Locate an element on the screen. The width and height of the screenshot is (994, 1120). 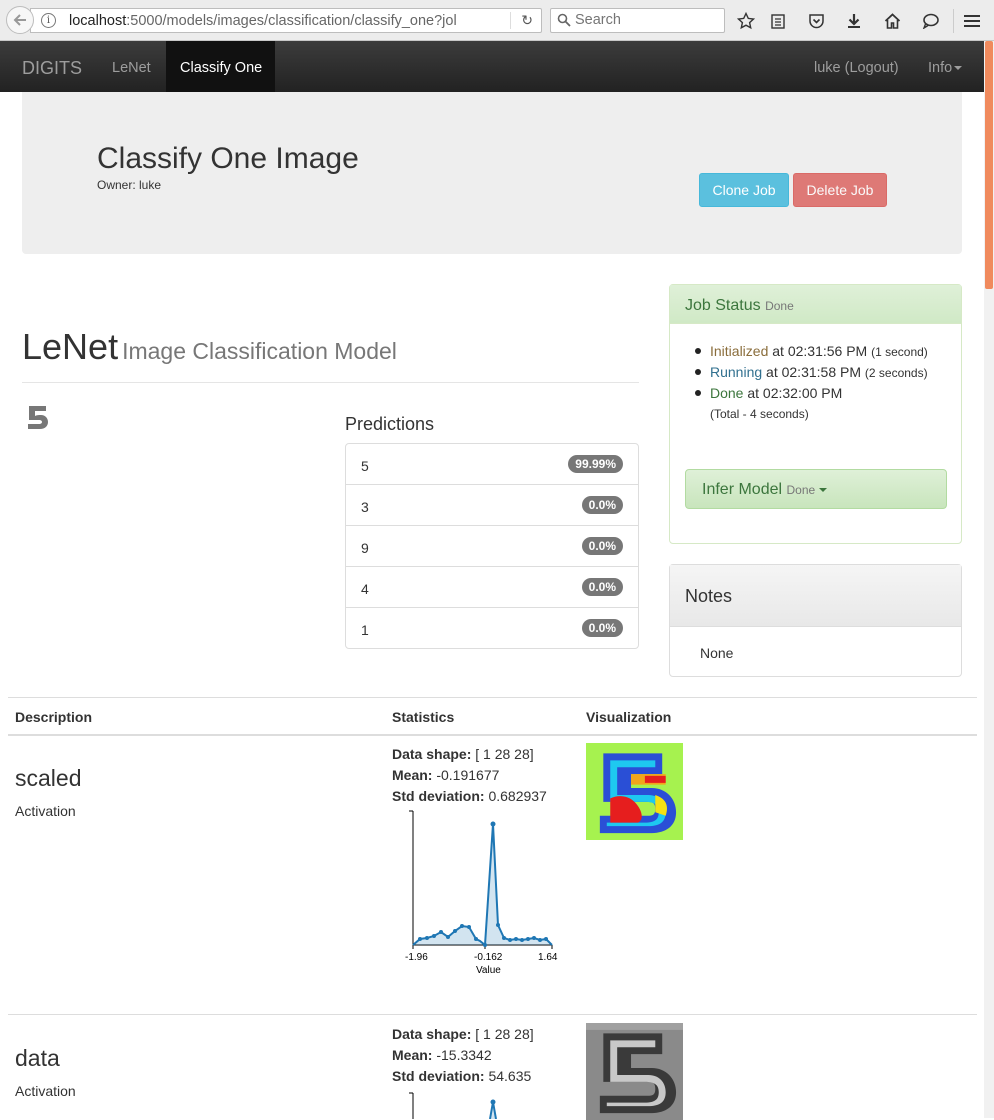
delete-job-button: Delete Job is located at coordinates (840, 190).